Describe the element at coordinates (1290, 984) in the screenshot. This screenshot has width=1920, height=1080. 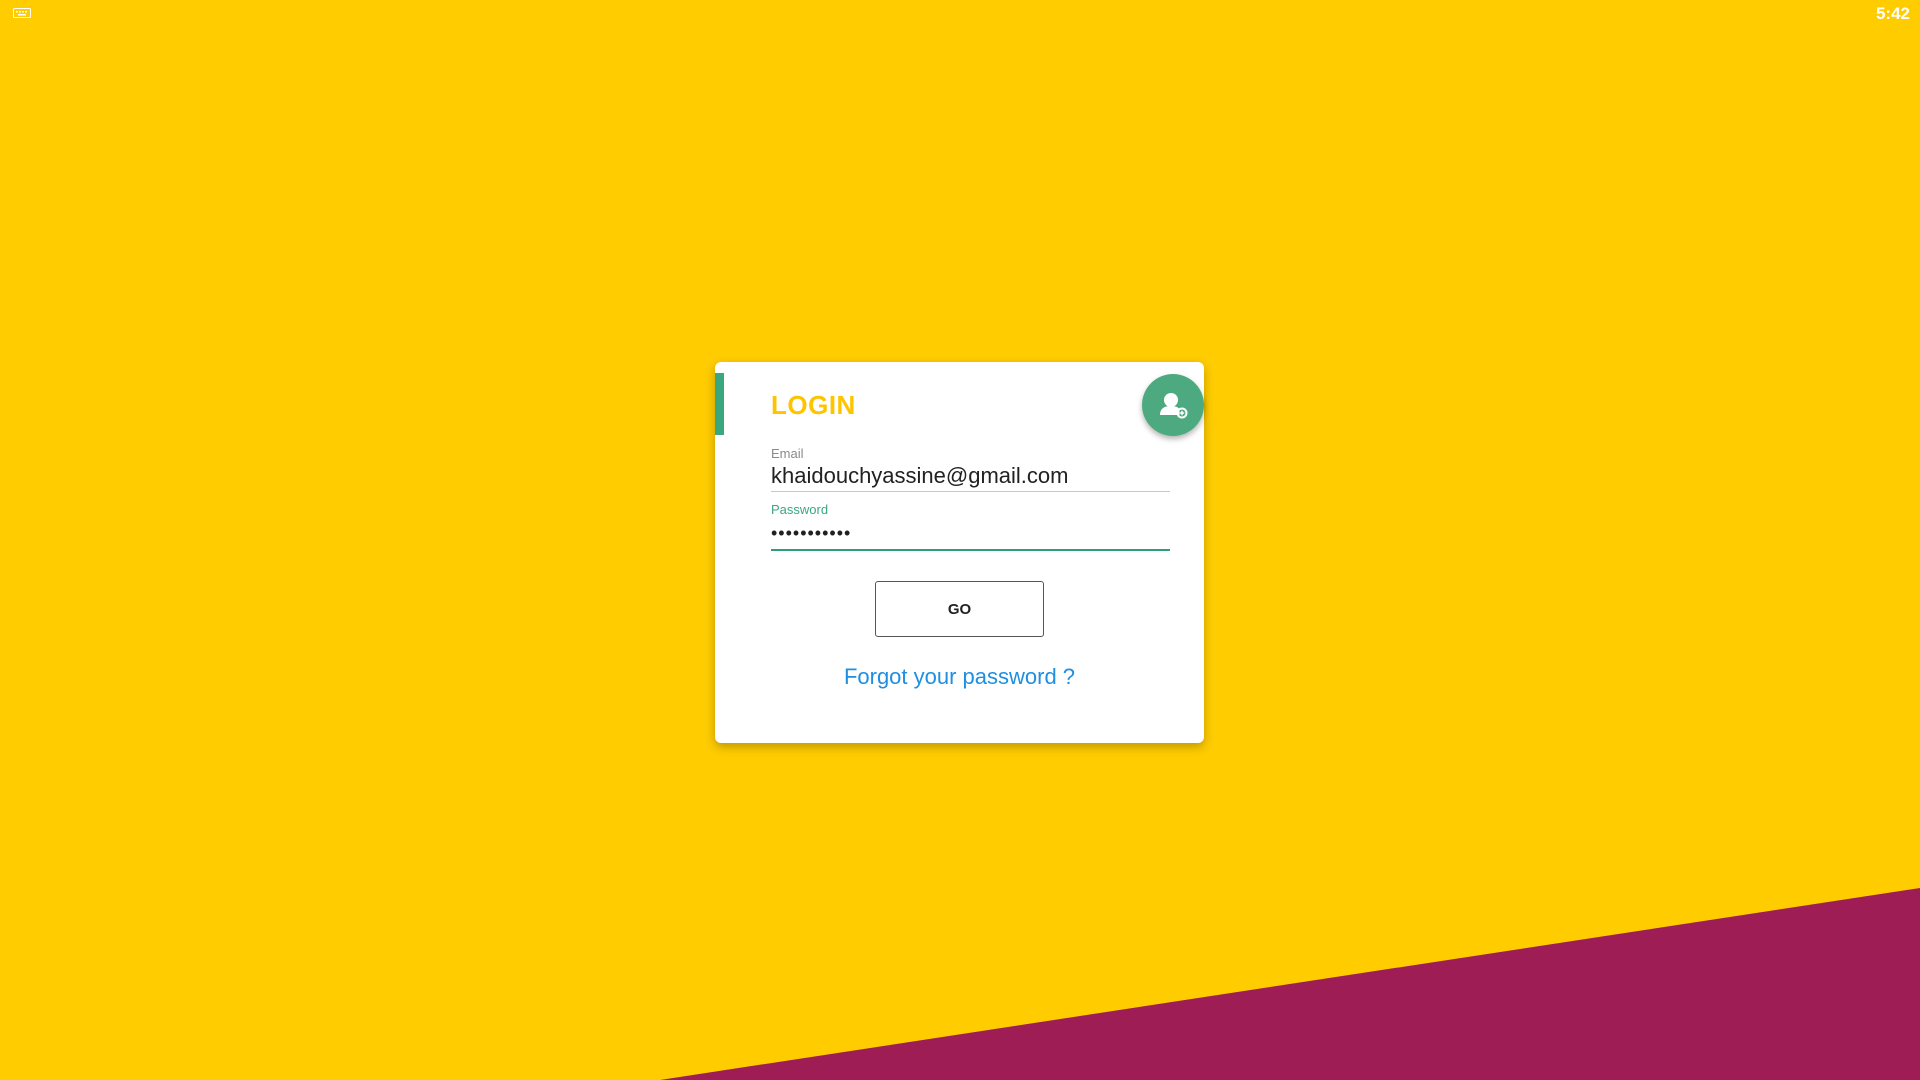
I see `background-wedge` at that location.